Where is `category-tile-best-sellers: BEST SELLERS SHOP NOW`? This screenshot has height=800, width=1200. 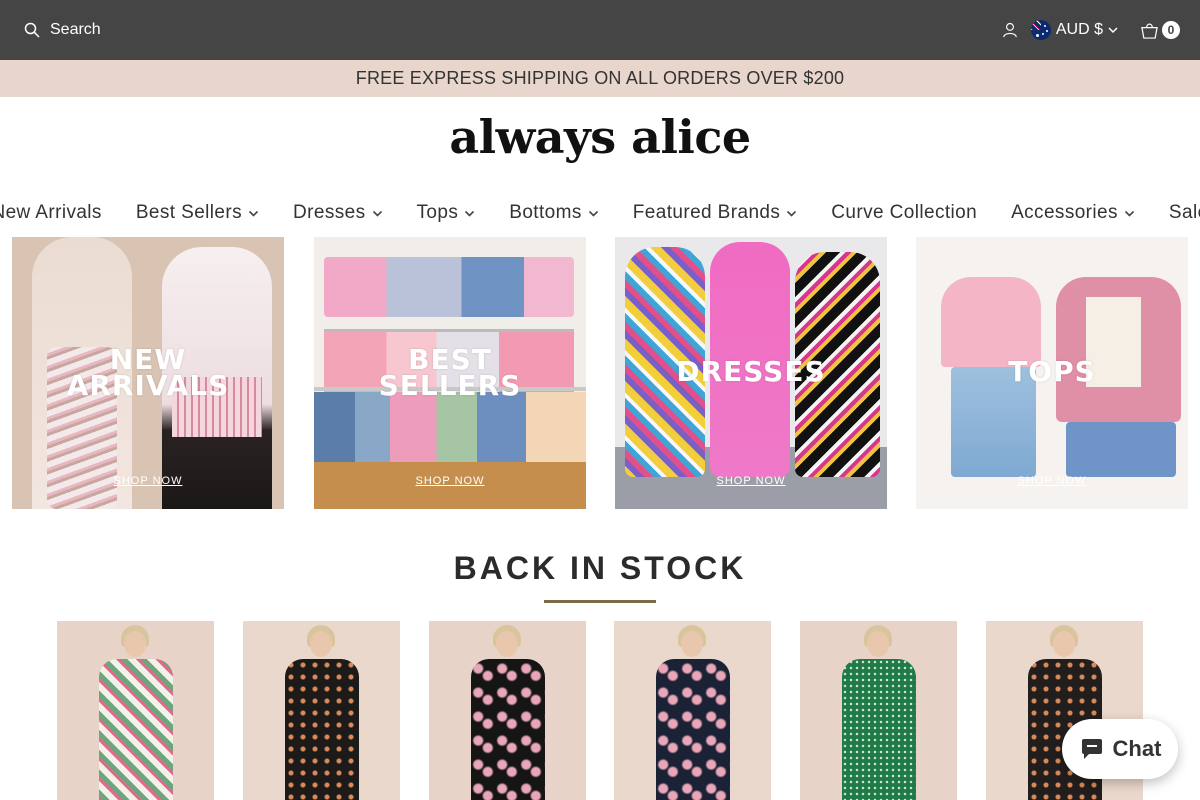 category-tile-best-sellers: BEST SELLERS SHOP NOW is located at coordinates (450, 373).